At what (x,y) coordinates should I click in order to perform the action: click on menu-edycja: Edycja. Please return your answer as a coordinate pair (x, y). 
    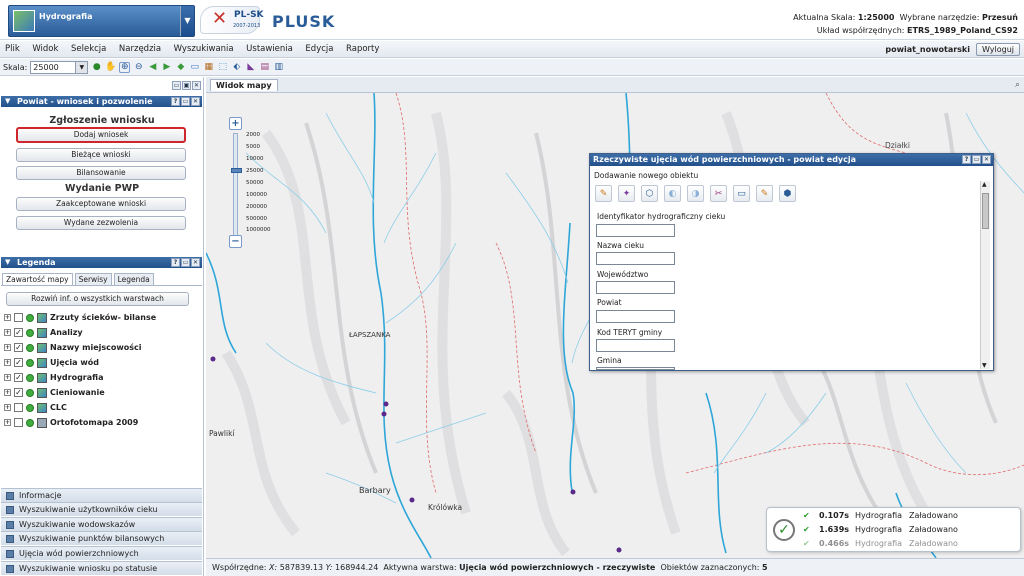
    Looking at the image, I should click on (319, 49).